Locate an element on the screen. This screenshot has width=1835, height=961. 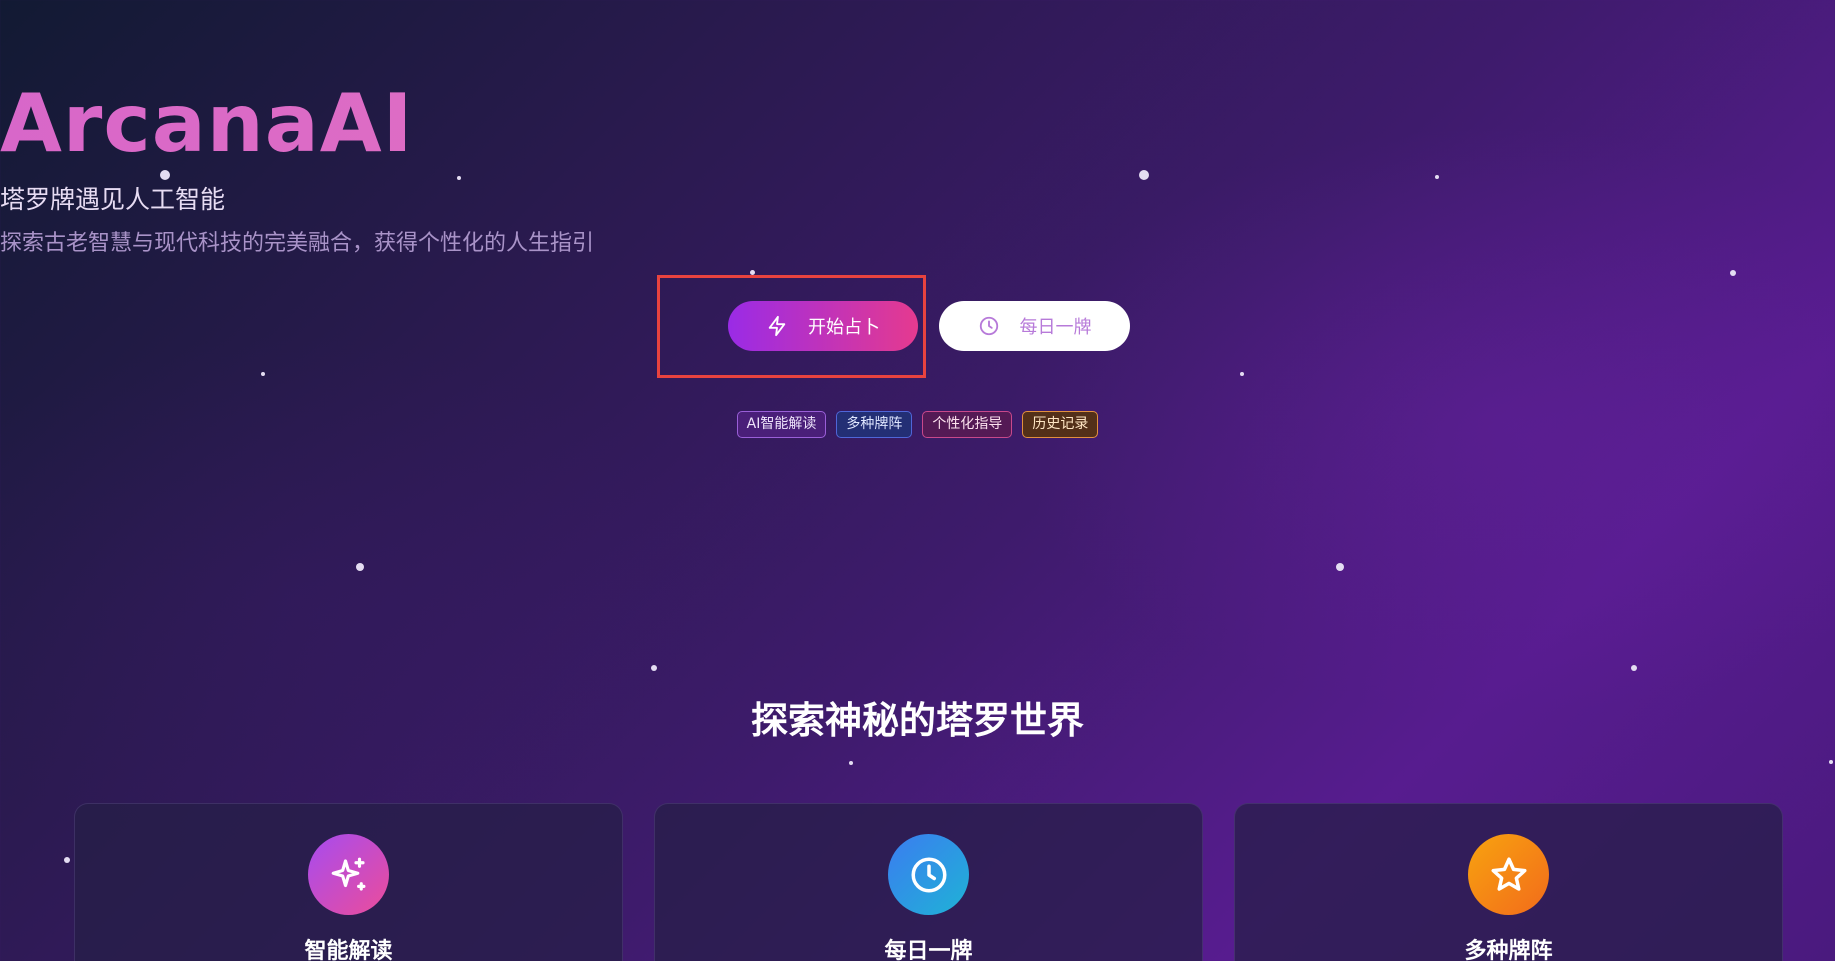
feature-tags: AI智能解读 多种牌阵 个性化指导 历史记录 is located at coordinates (917, 424).